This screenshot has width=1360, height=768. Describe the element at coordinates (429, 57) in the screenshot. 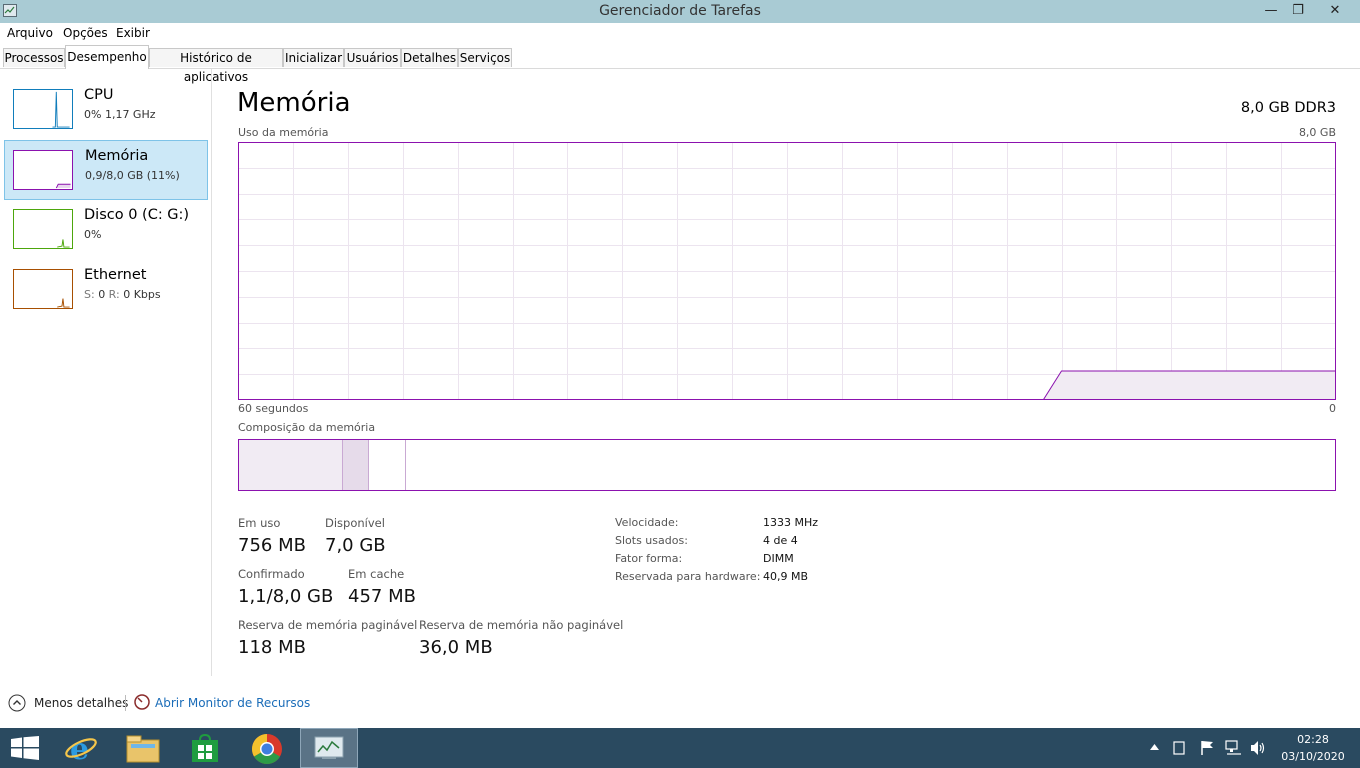

I see `tab-detalhes: Detalhes` at that location.